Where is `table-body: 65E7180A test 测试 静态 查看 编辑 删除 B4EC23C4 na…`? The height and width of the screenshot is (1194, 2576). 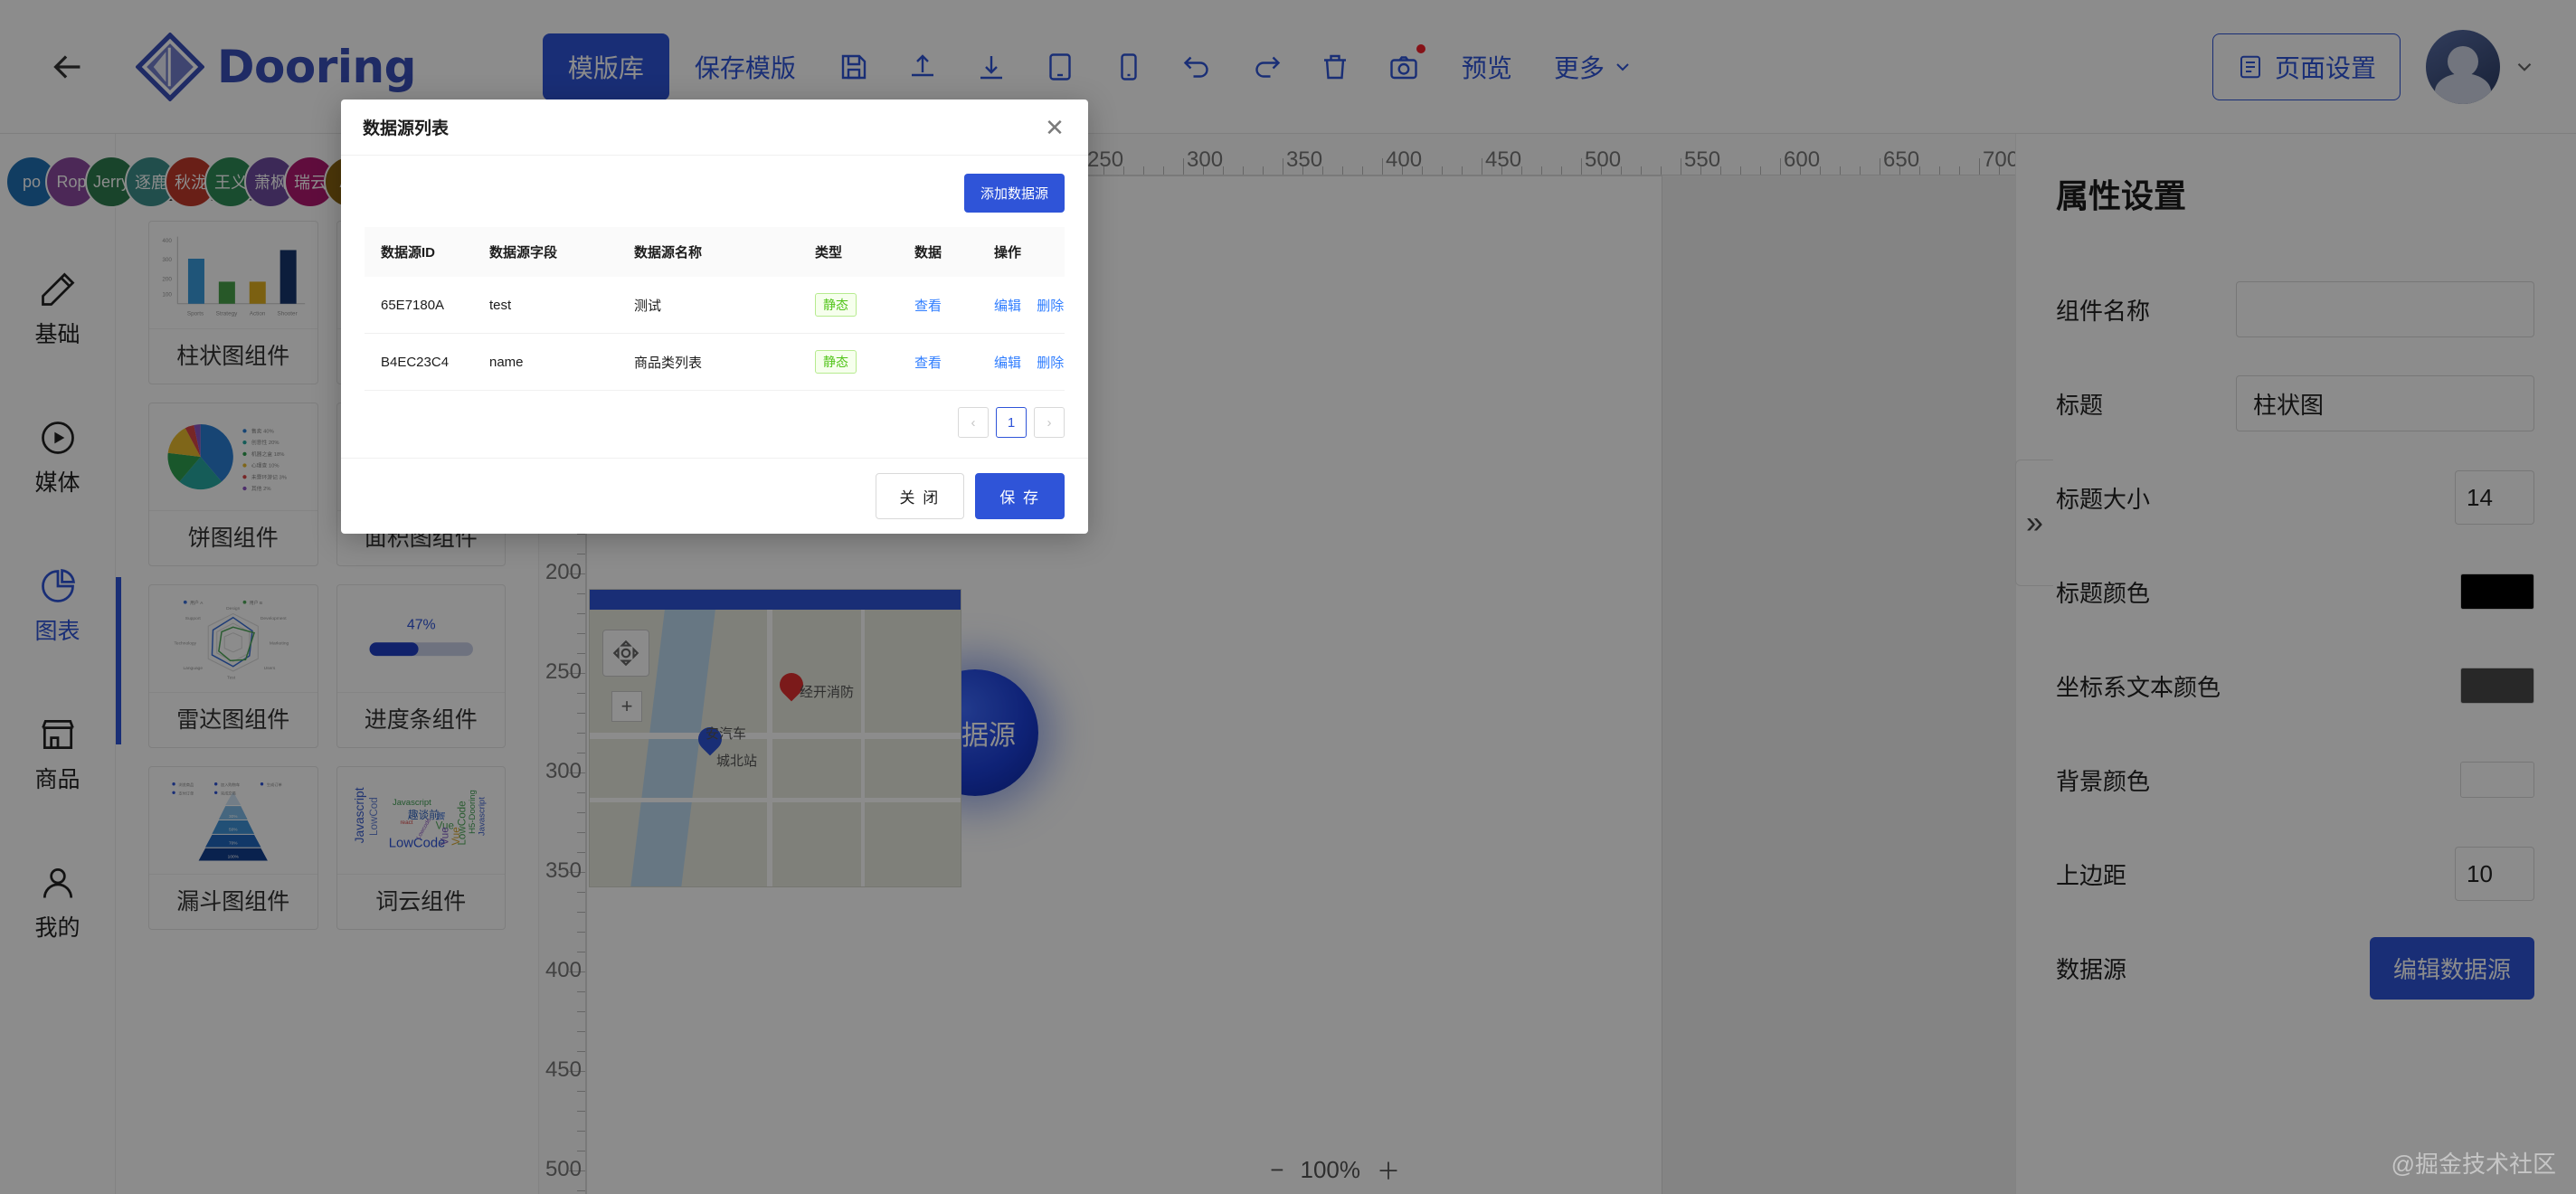 table-body: 65E7180A test 测试 静态 查看 编辑 删除 B4EC23C4 na… is located at coordinates (715, 334).